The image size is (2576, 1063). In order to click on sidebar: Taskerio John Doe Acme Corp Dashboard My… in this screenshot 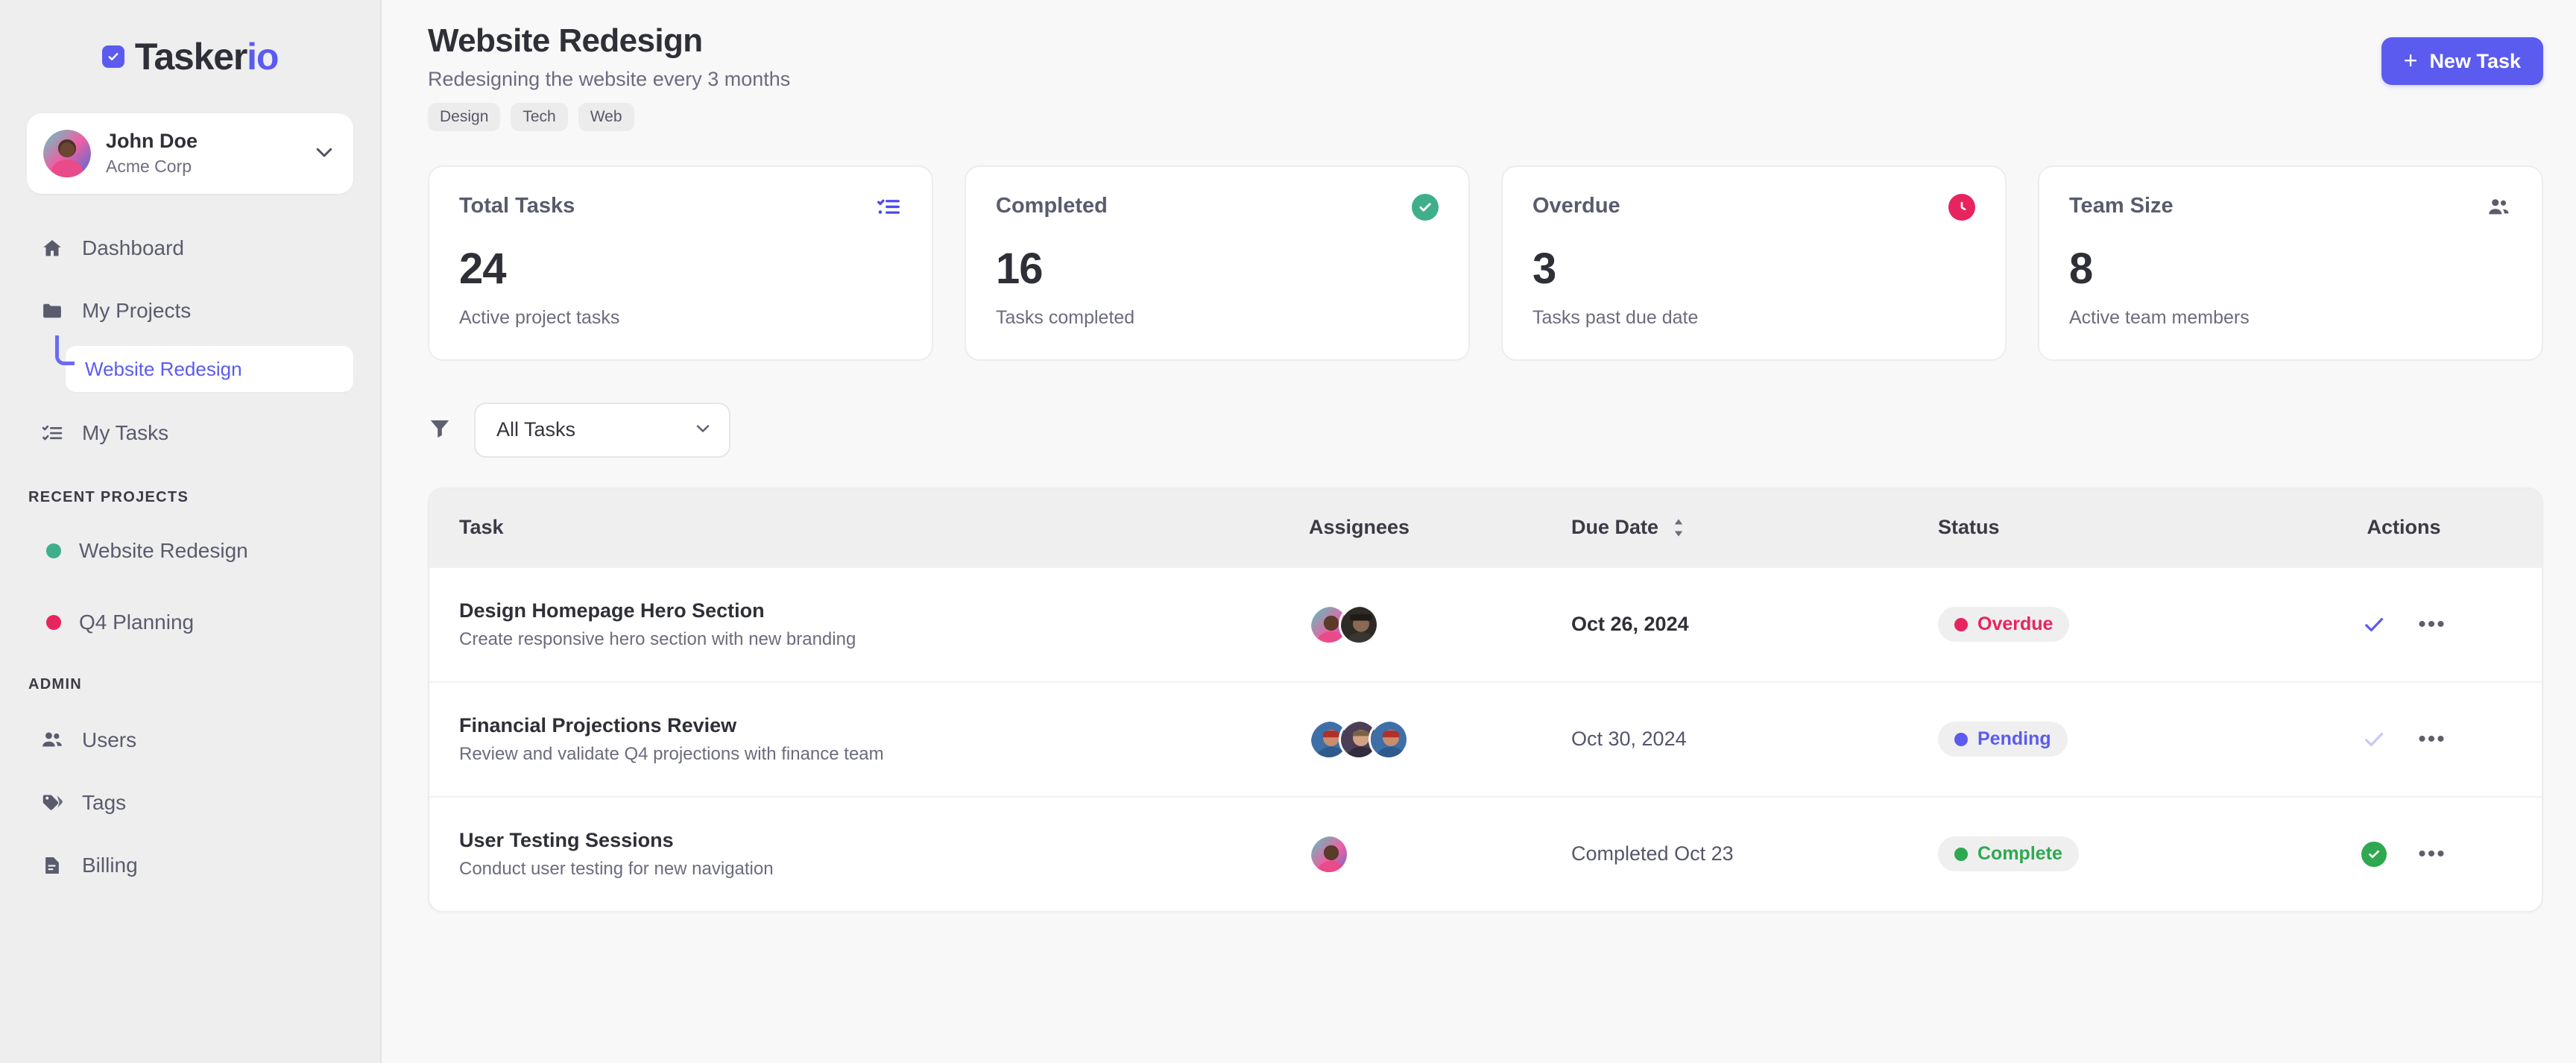, I will do `click(191, 531)`.